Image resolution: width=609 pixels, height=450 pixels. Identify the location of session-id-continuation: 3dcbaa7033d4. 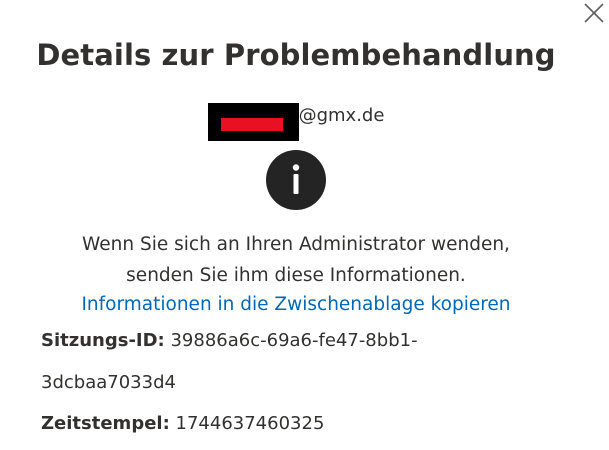
(108, 383).